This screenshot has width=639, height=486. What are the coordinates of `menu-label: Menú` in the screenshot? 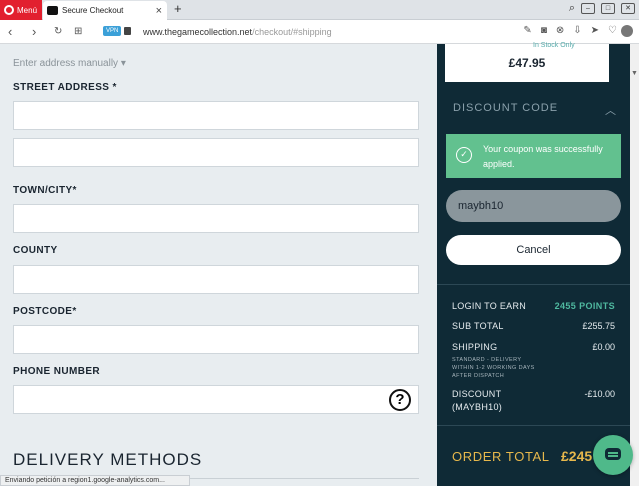 It's located at (27, 10).